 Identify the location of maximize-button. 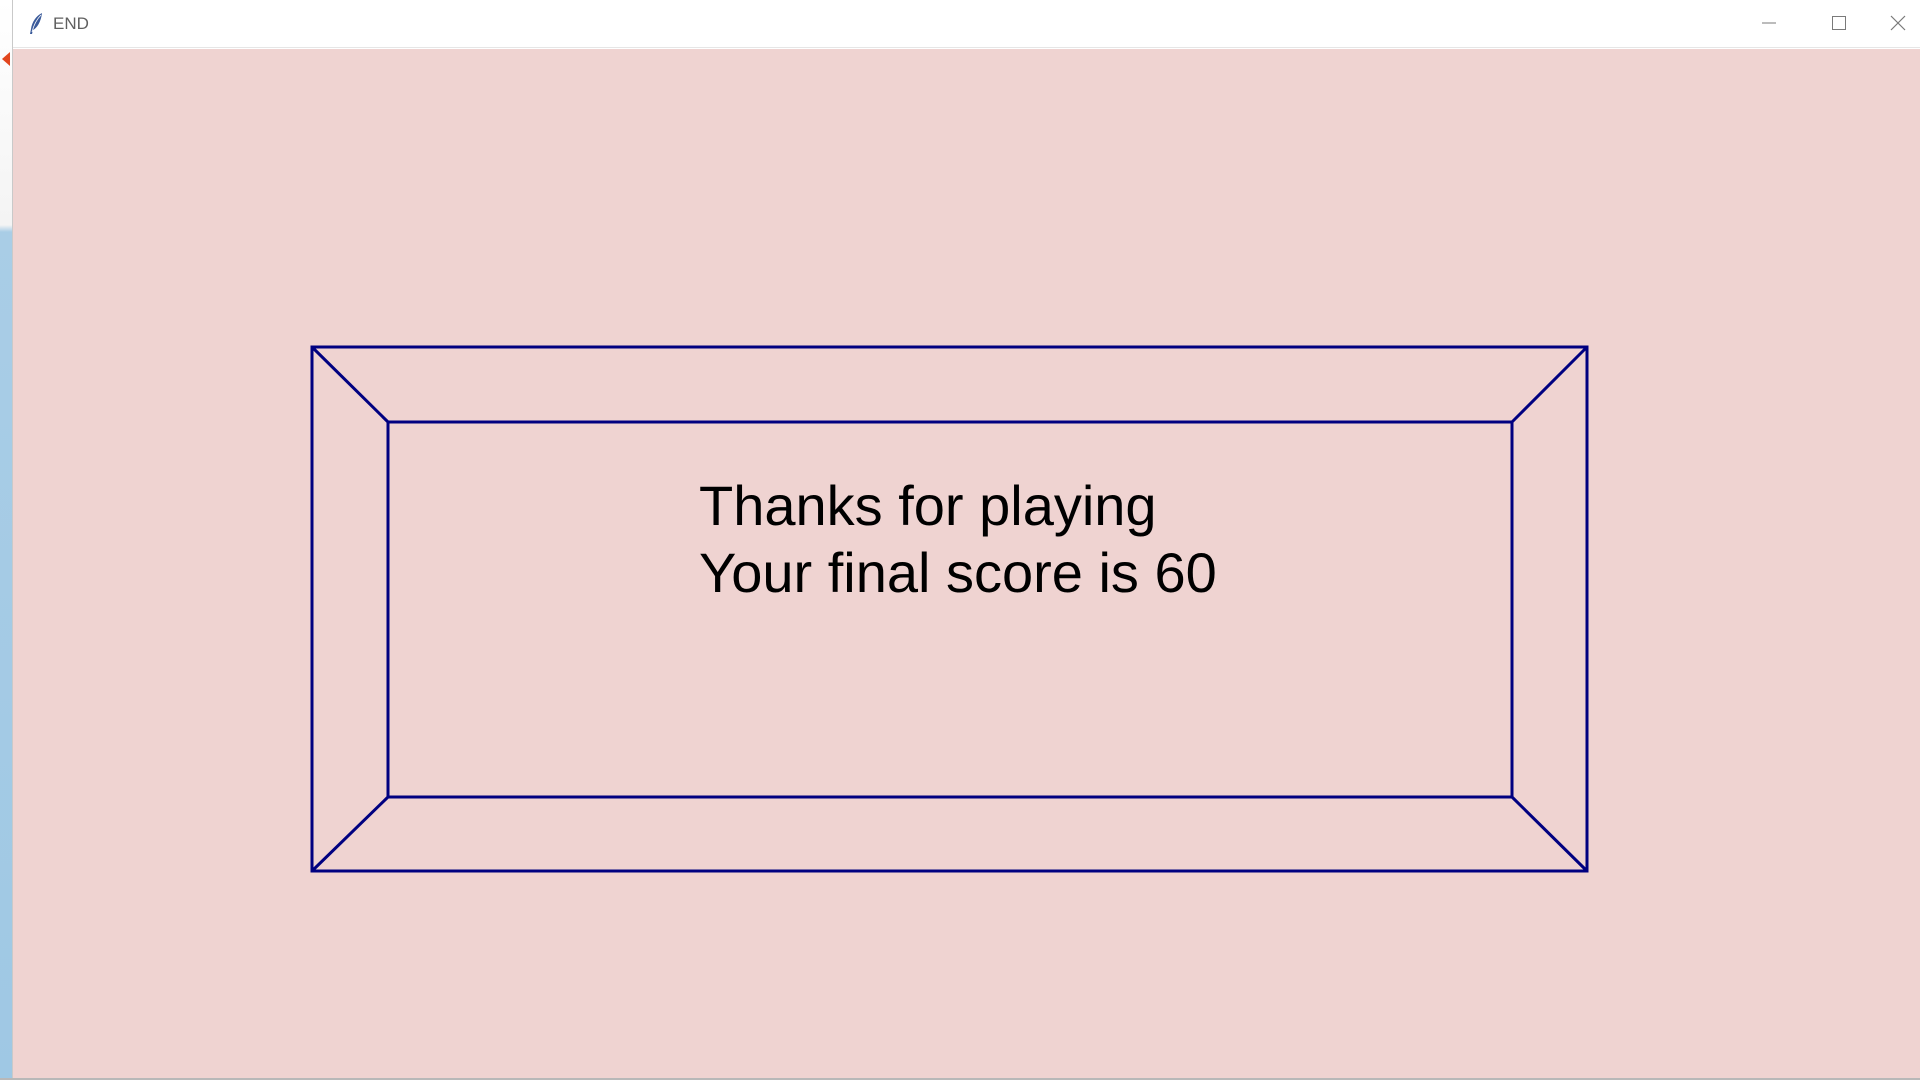
(1839, 23).